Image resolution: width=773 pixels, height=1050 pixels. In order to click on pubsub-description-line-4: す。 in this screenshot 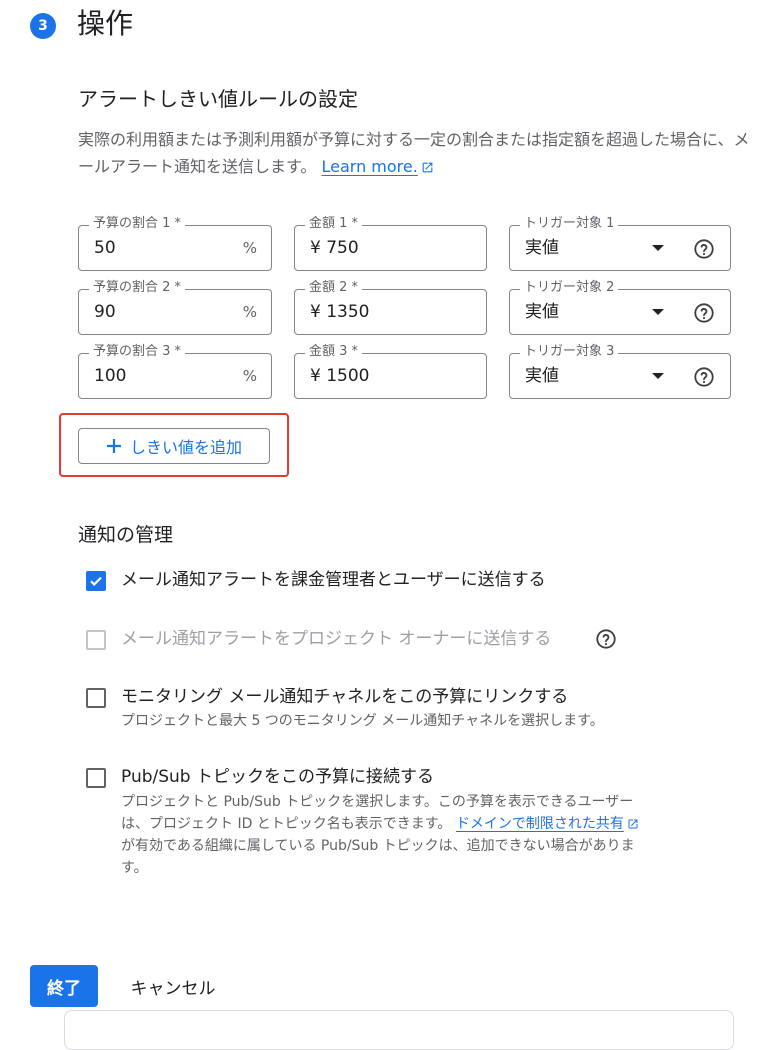, I will do `click(134, 868)`.